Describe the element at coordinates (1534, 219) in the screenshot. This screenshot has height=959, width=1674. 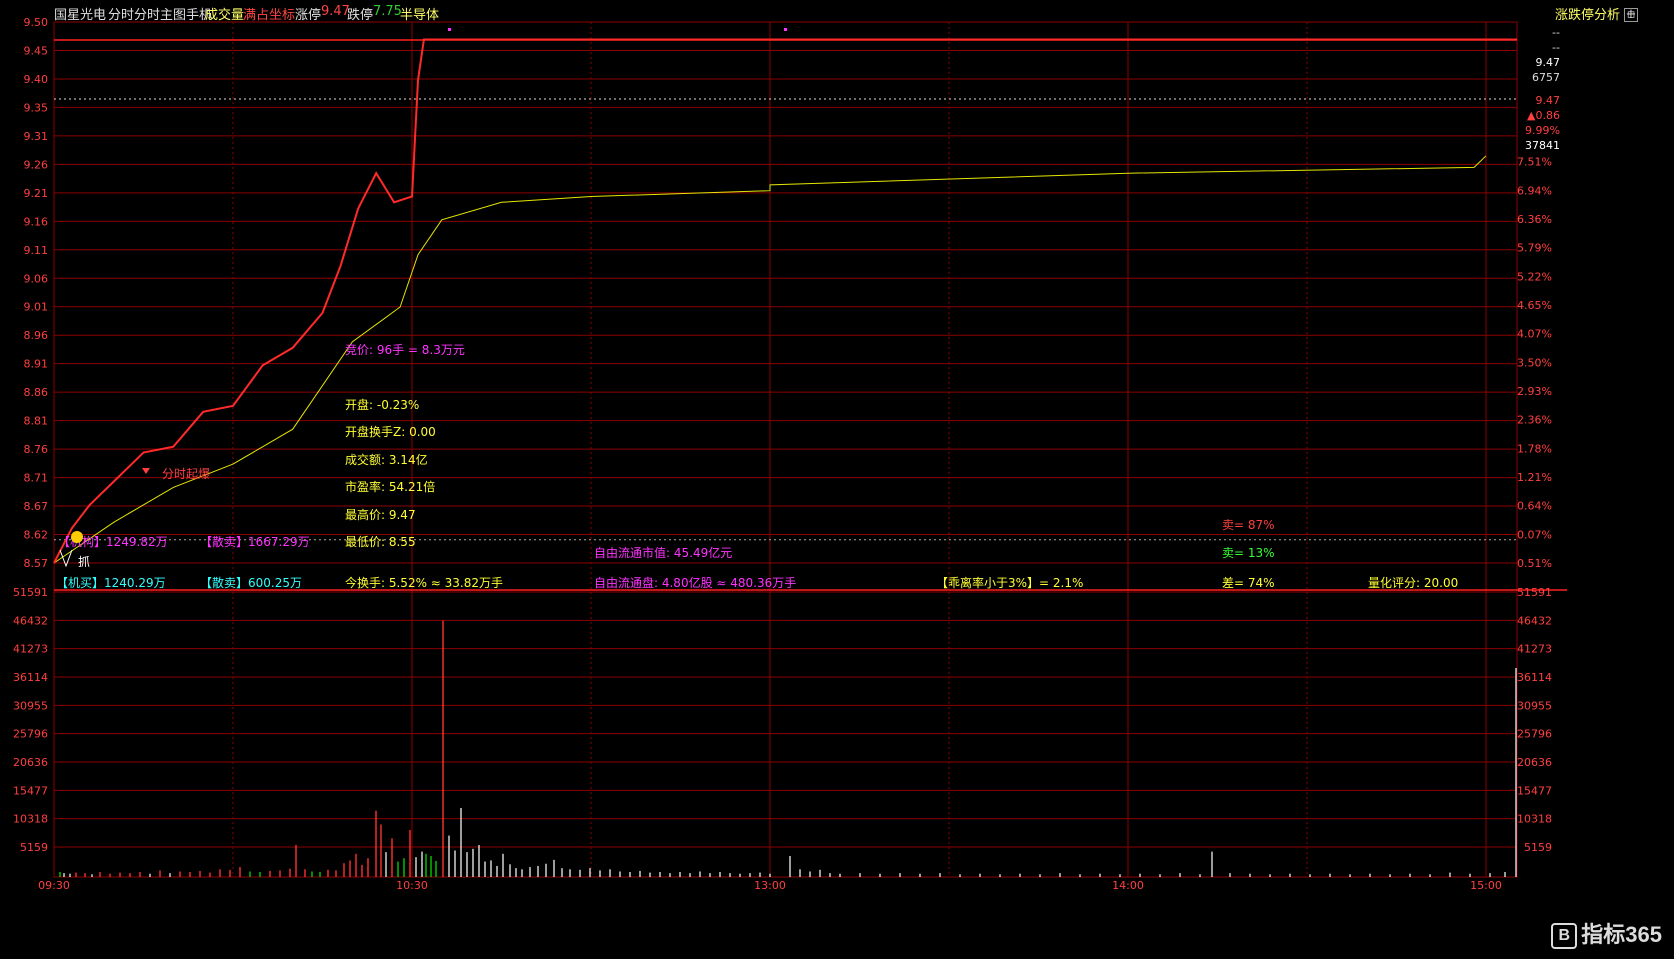
I see `pct-tick: 6.36%` at that location.